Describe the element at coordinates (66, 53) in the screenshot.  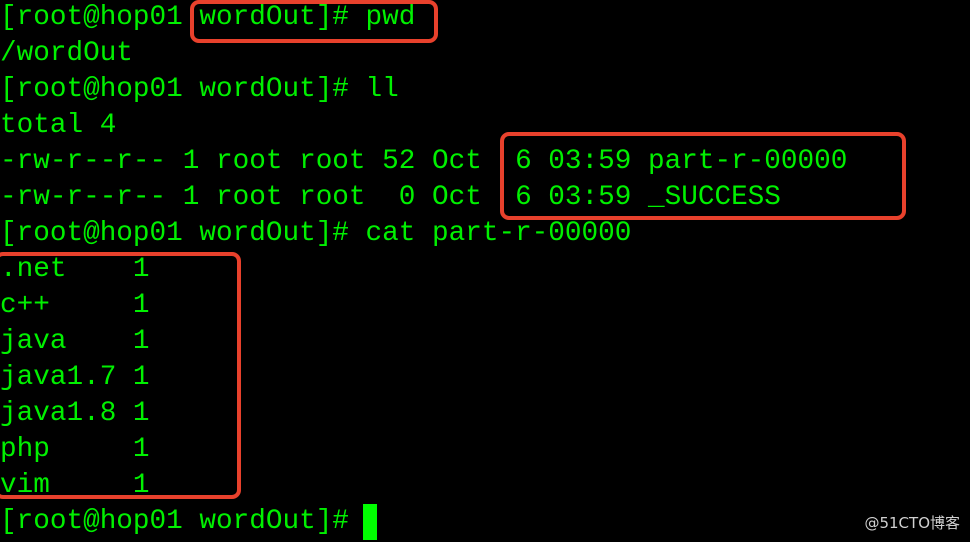
I see `terminal-line: /wordOut` at that location.